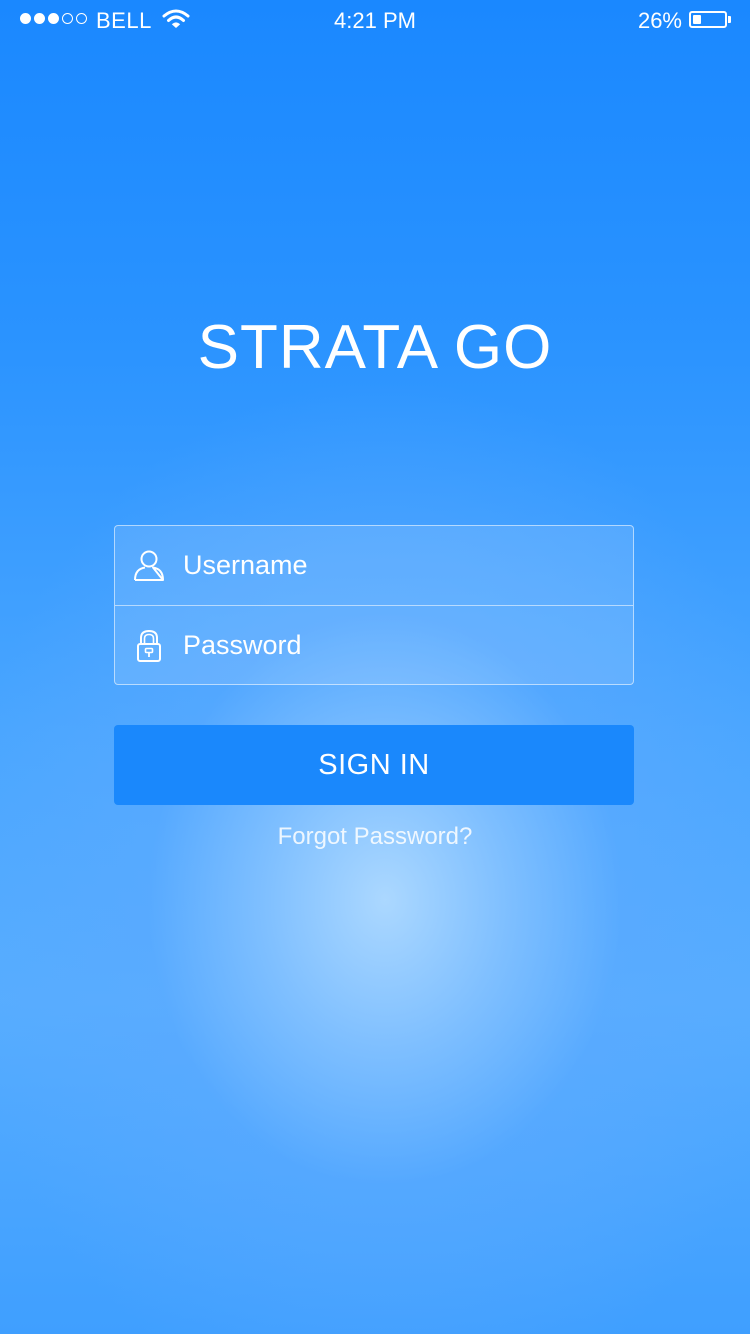 The height and width of the screenshot is (1334, 750). Describe the element at coordinates (375, 20) in the screenshot. I see `status-bar: BELL 4:21 PM 26%` at that location.